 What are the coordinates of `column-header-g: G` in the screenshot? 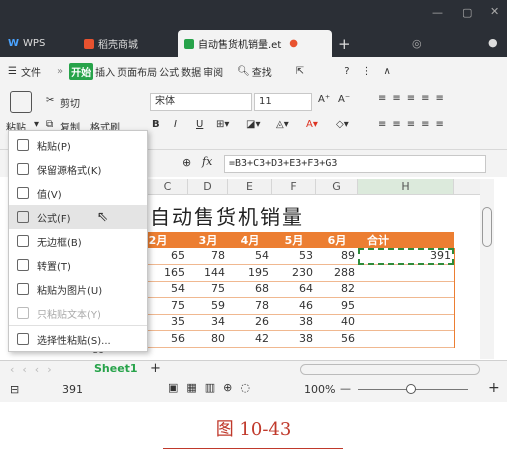 It's located at (337, 187).